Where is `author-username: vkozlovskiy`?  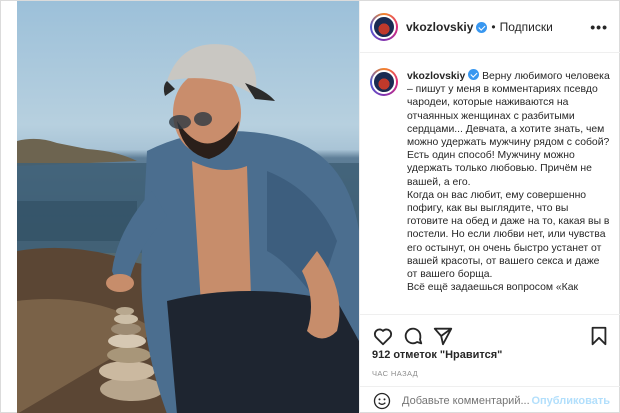 author-username: vkozlovskiy is located at coordinates (439, 27).